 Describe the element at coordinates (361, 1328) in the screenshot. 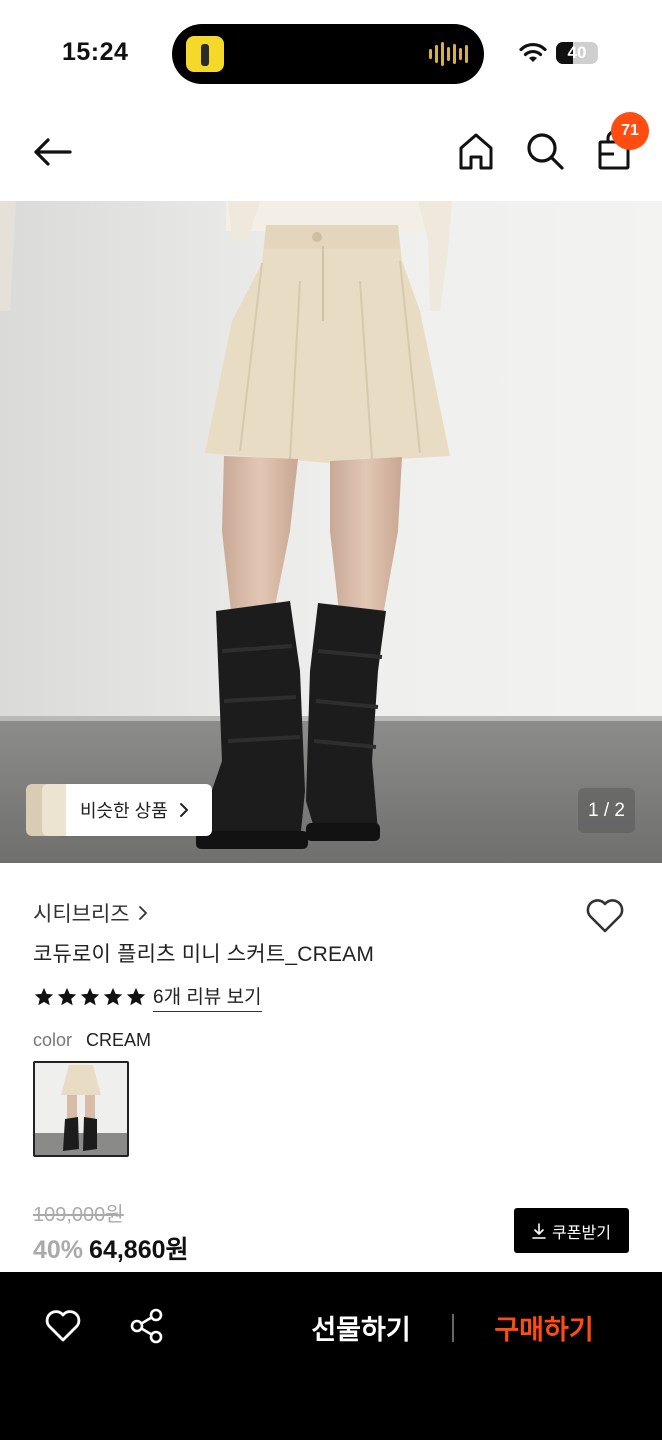

I see `gift-button: 선물하기` at that location.